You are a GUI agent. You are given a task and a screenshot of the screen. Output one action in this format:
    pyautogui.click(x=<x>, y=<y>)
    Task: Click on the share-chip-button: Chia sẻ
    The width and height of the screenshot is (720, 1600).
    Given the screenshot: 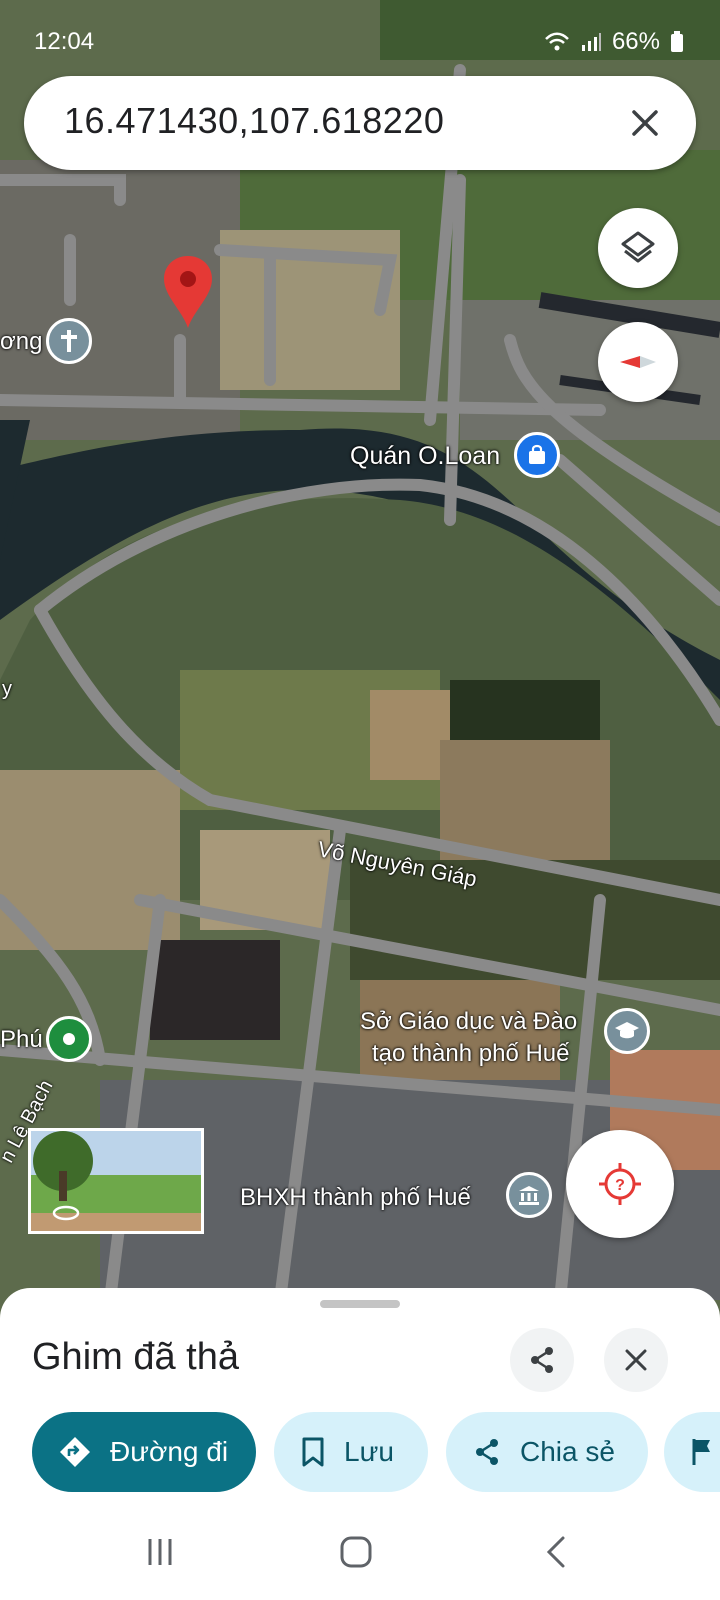 What is the action you would take?
    pyautogui.click(x=547, y=1452)
    